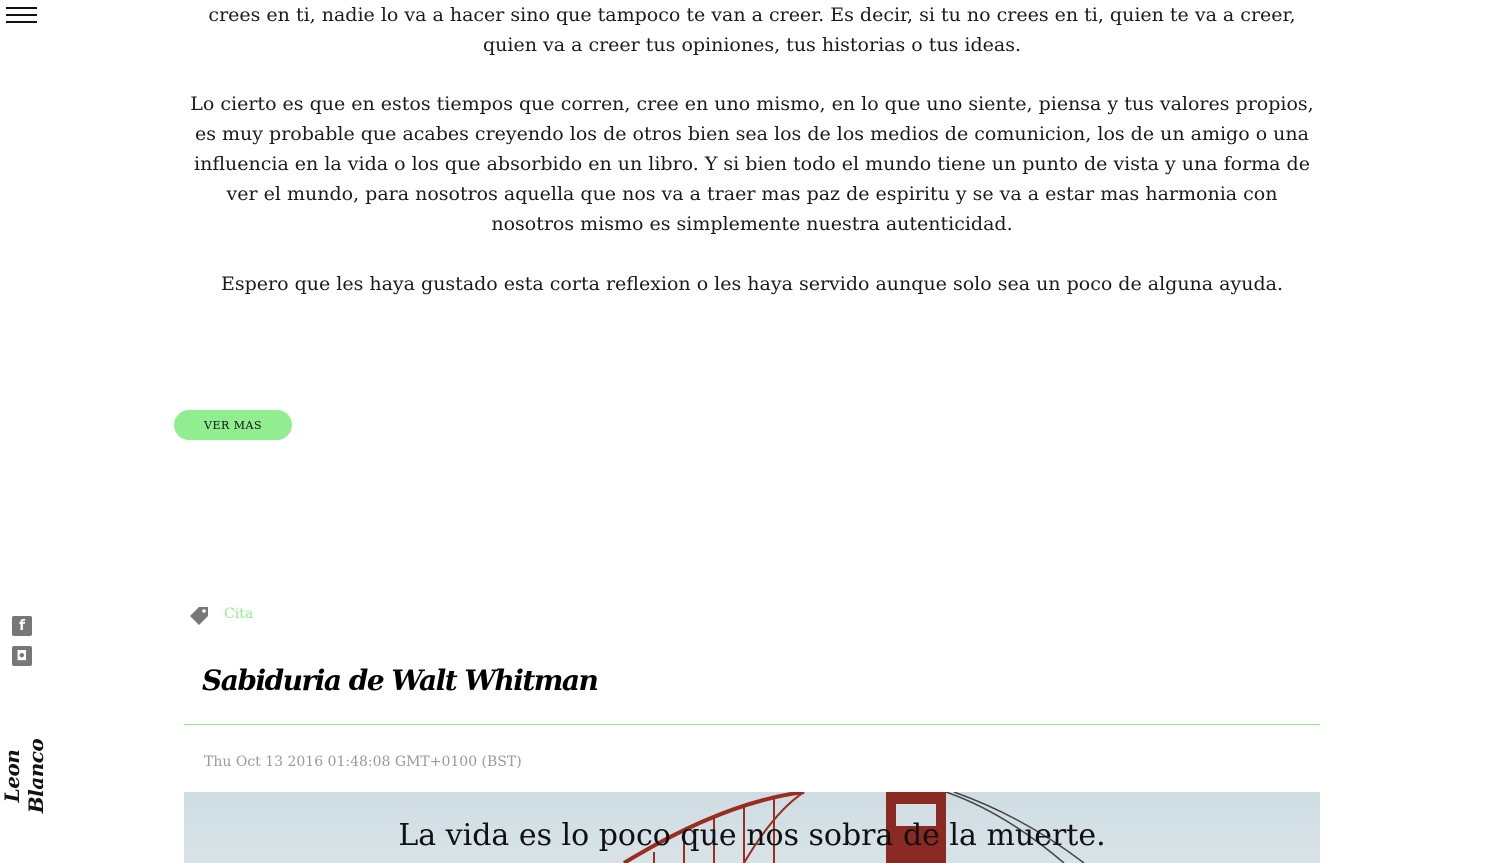  What do you see at coordinates (752, 724) in the screenshot?
I see `divider` at bounding box center [752, 724].